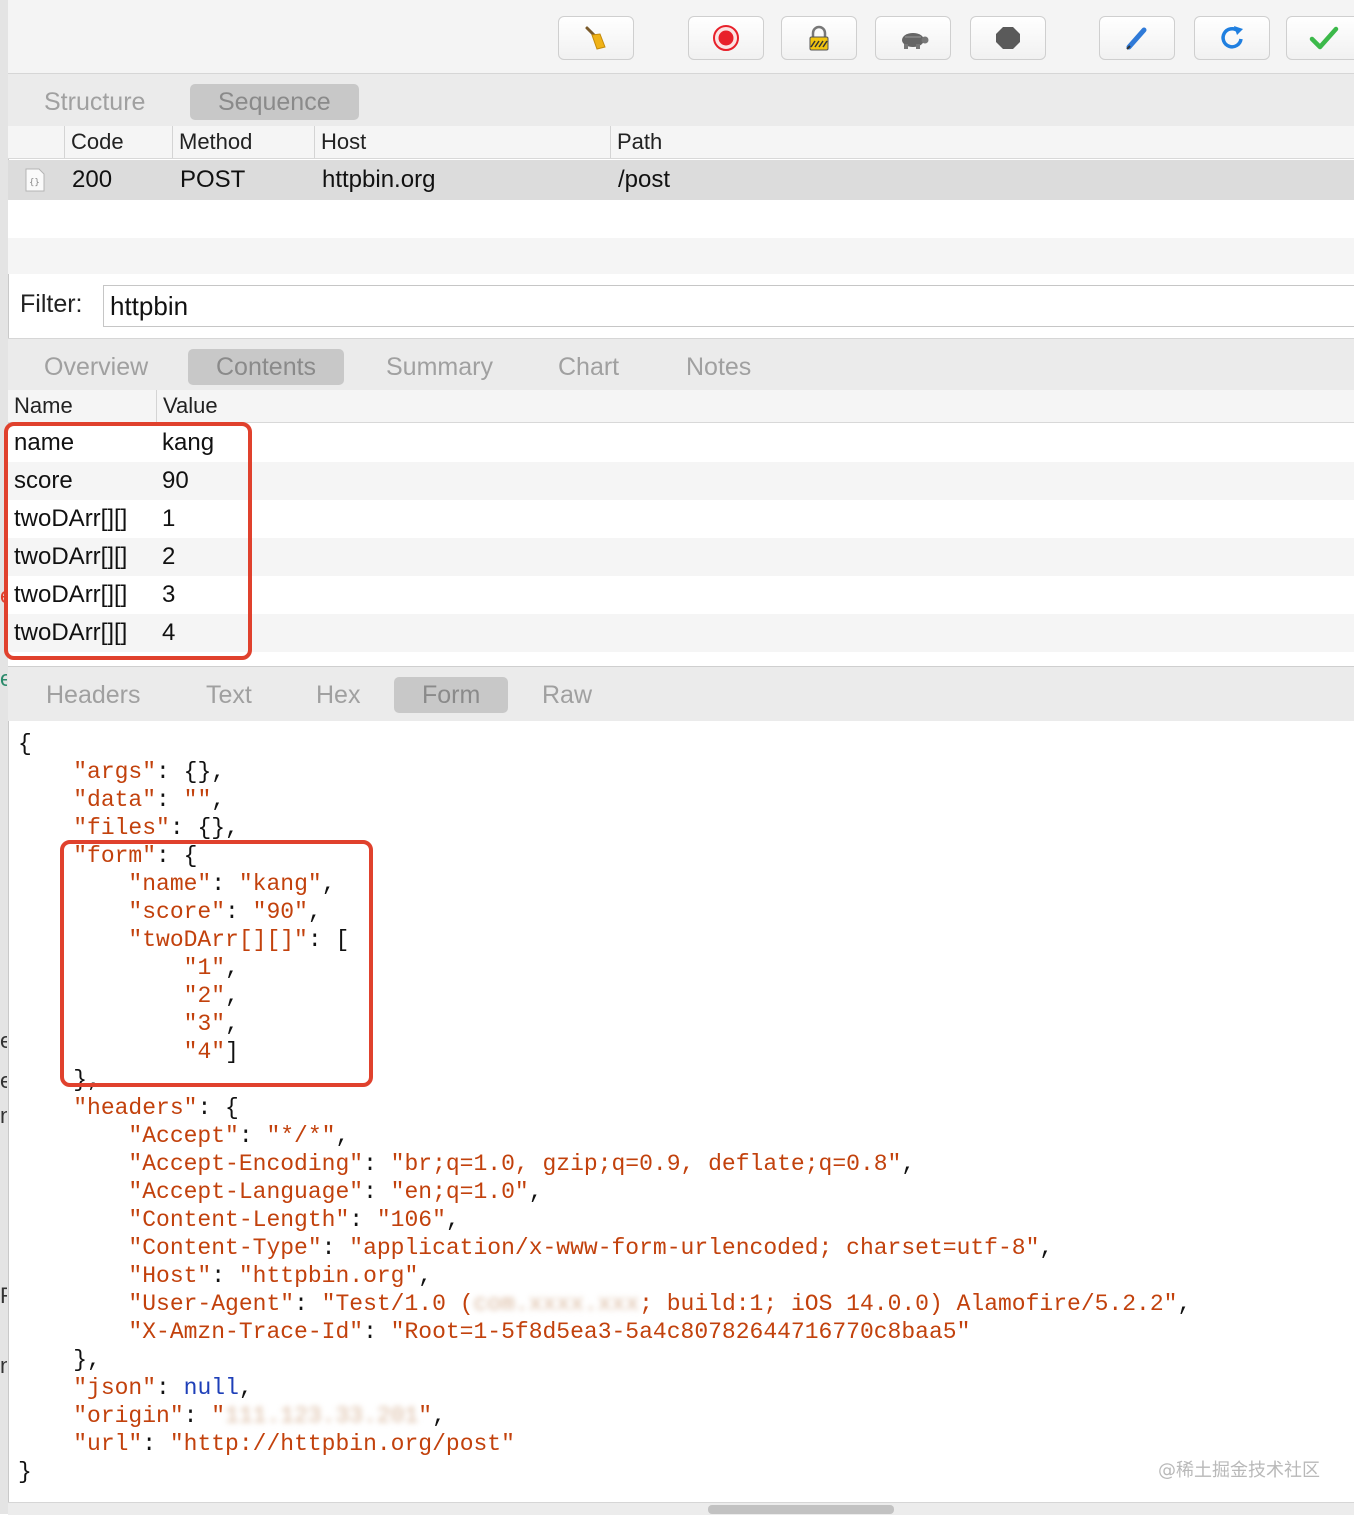  What do you see at coordinates (93, 695) in the screenshot?
I see `tab-headers: Headers` at bounding box center [93, 695].